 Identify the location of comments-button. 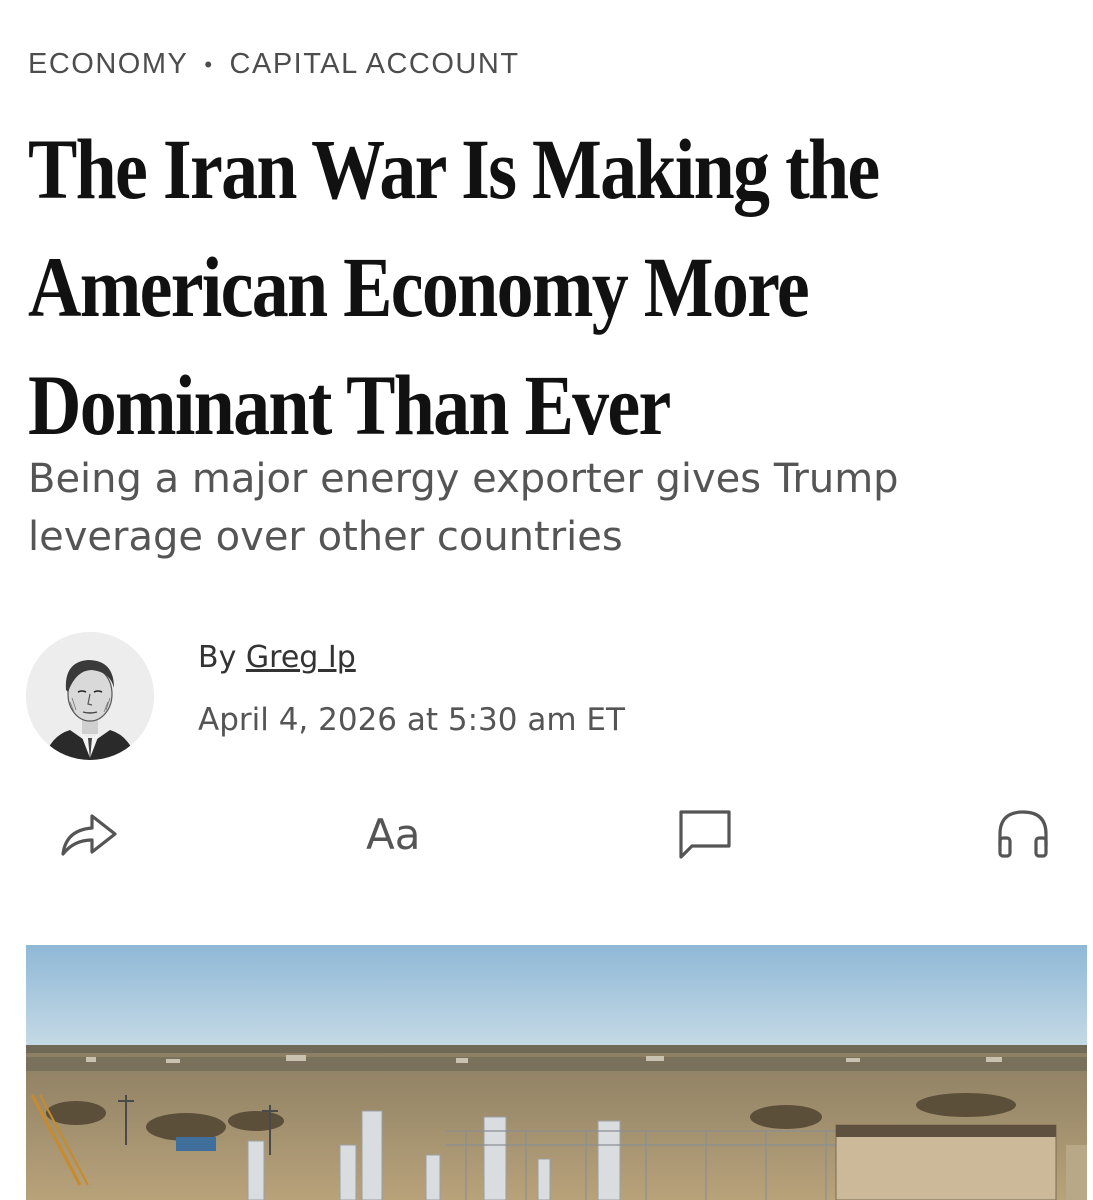
(705, 836).